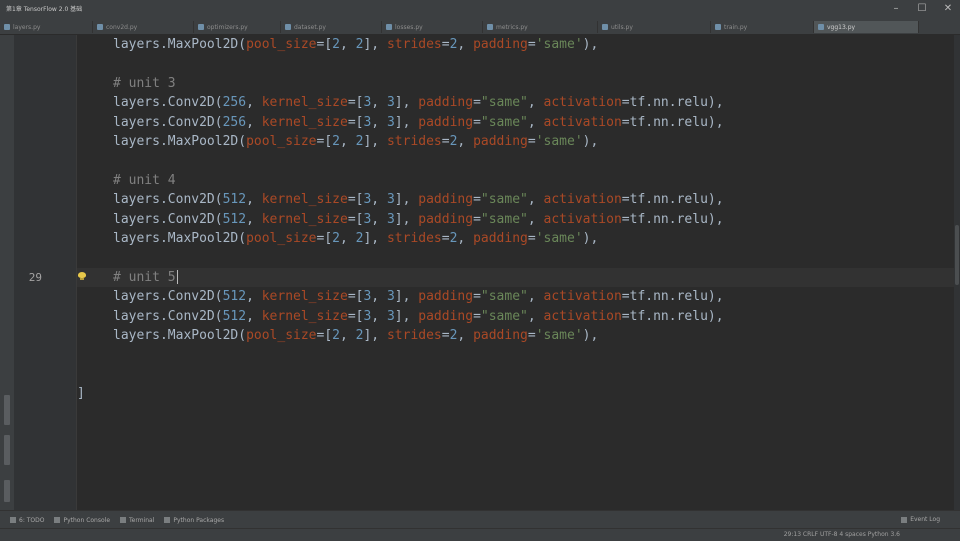  I want to click on project-tool-button, so click(7, 410).